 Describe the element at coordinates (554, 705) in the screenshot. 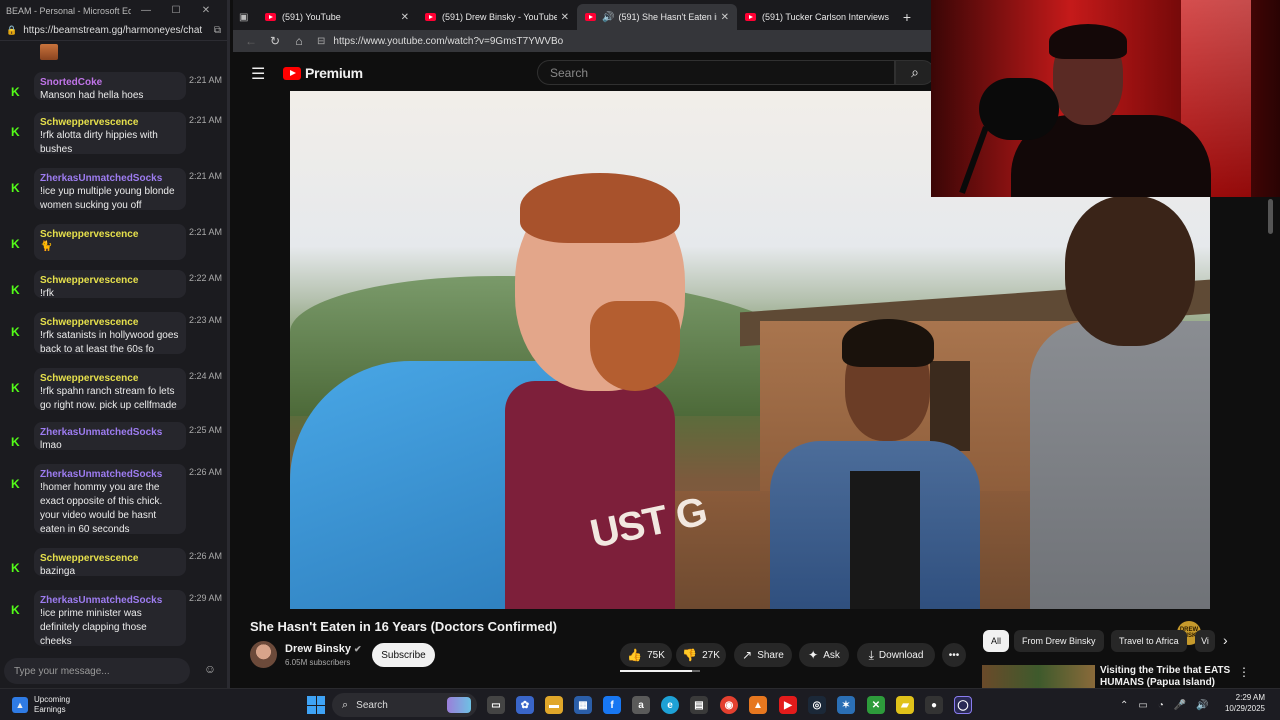

I see `file-explorer-icon: ▬` at that location.